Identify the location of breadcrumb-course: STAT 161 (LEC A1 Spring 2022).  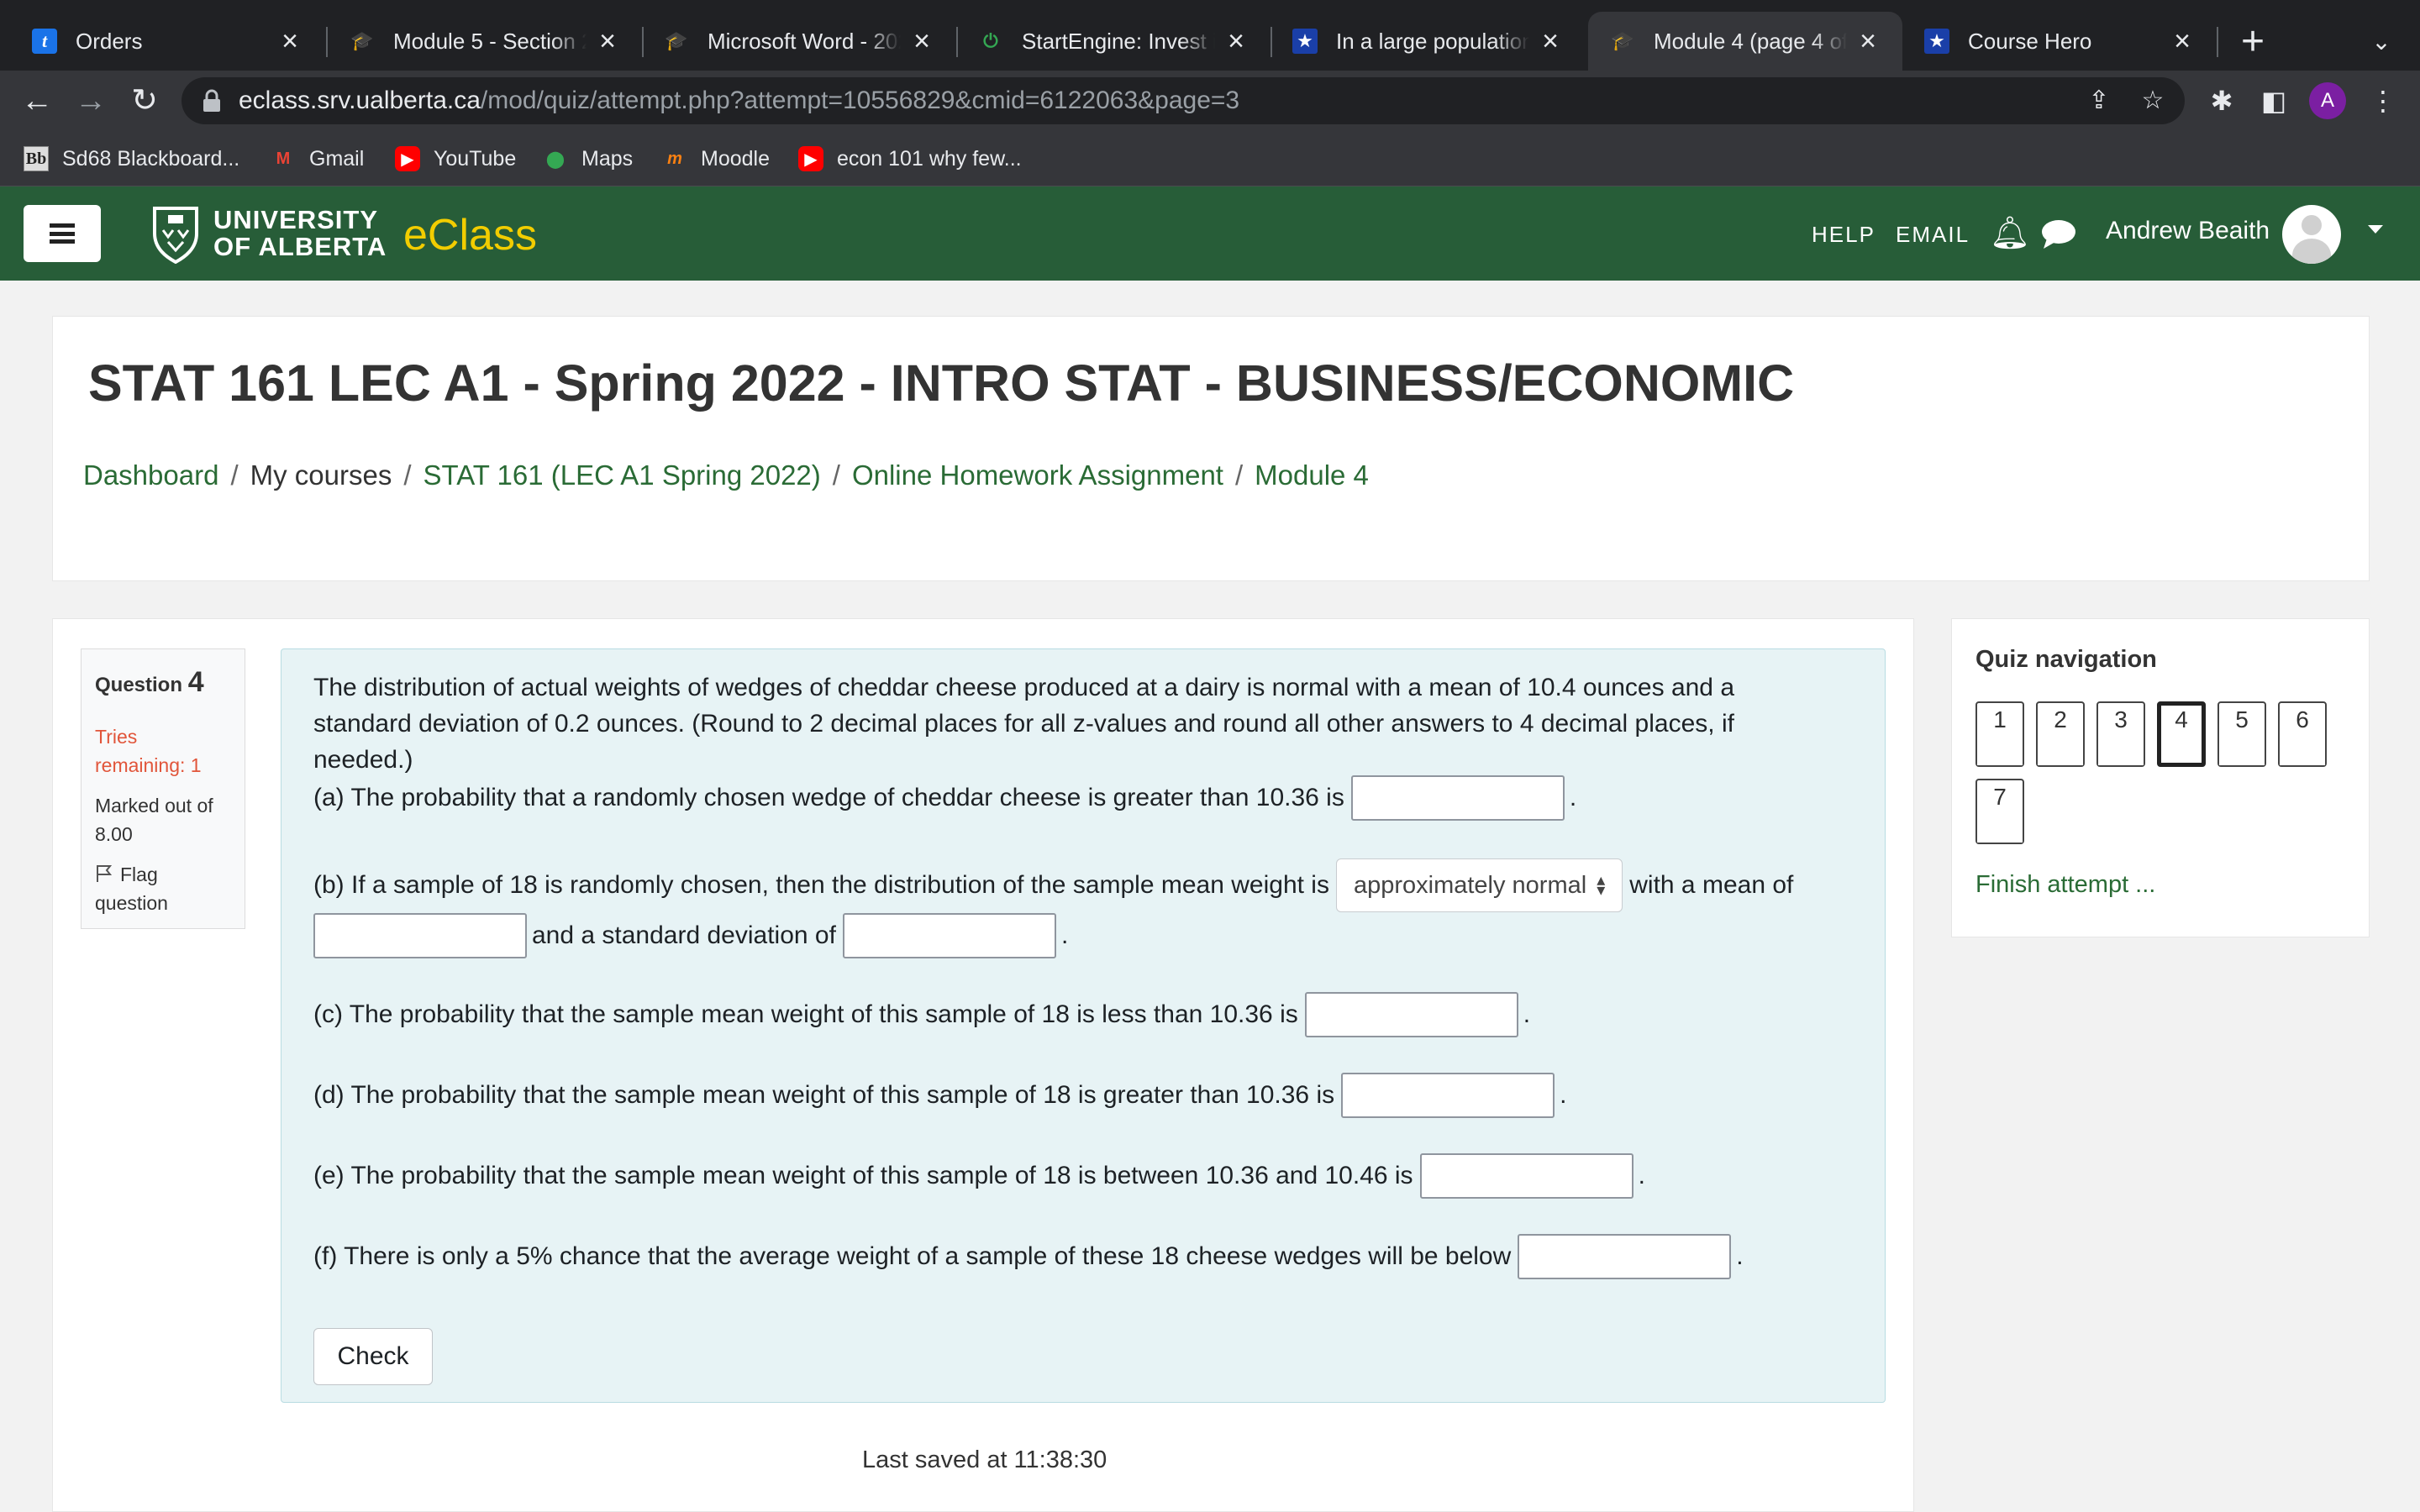
(622, 475).